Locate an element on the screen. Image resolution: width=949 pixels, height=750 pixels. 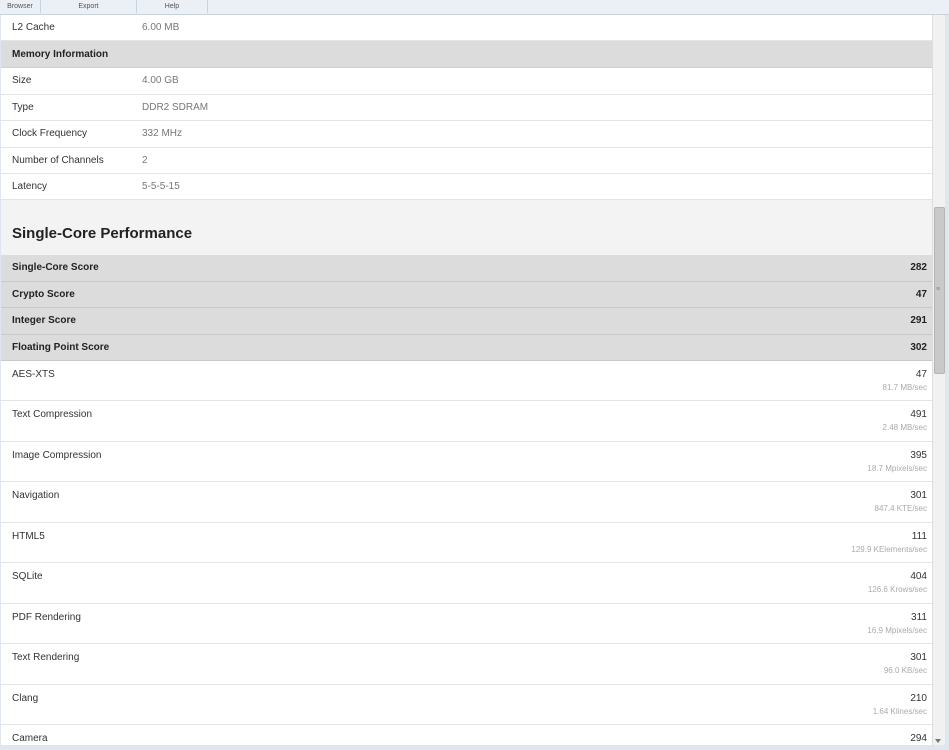
summary-score: 302 is located at coordinates (918, 347).